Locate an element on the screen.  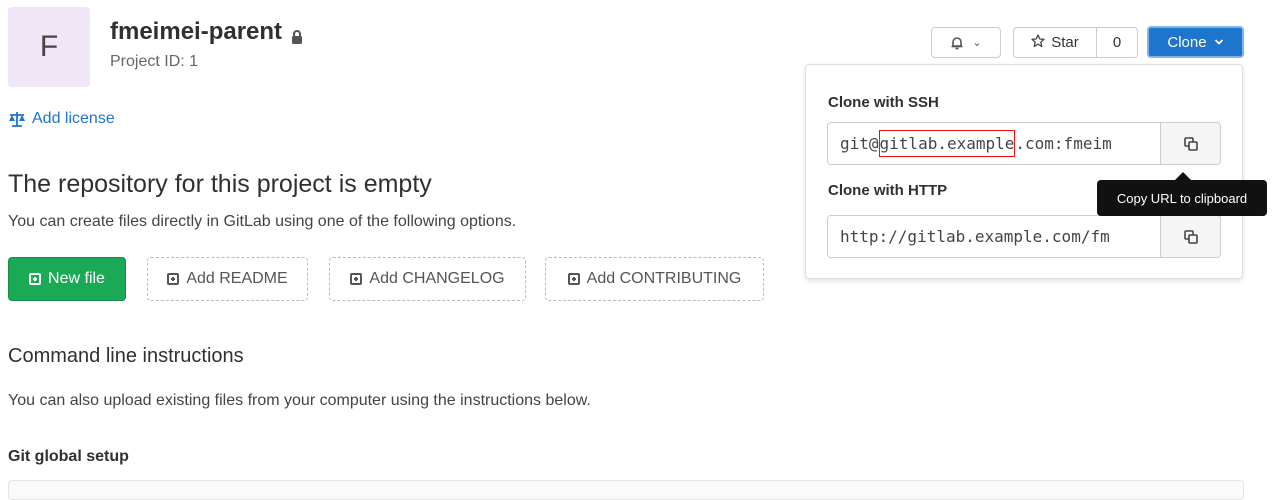
star-icon is located at coordinates (1038, 42).